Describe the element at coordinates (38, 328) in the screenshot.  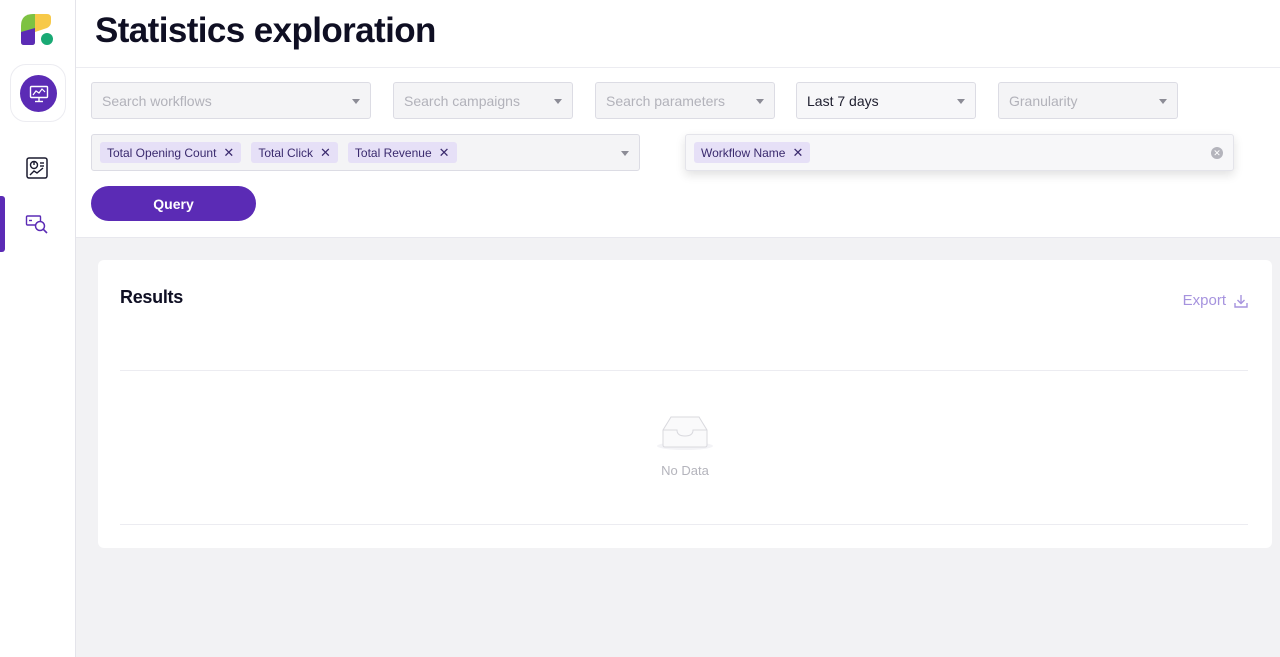
I see `sidebar` at that location.